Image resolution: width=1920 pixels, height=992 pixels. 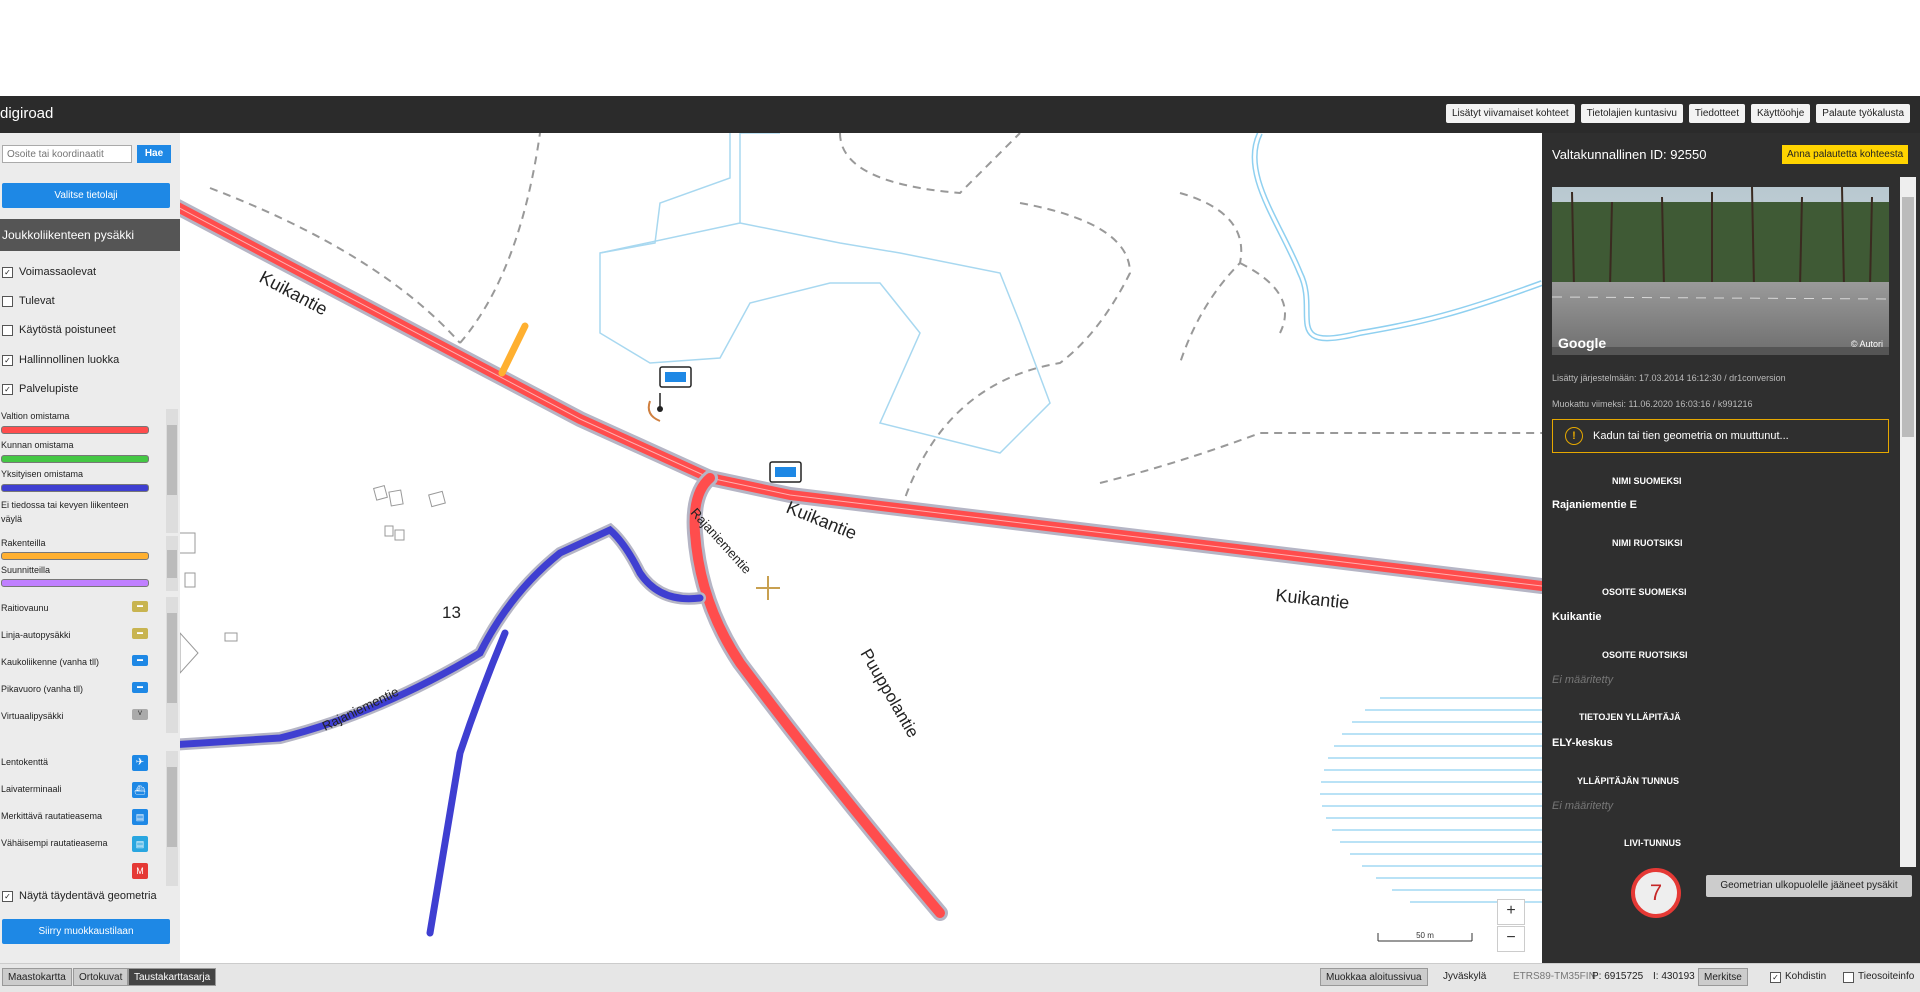 What do you see at coordinates (1645, 655) in the screenshot?
I see `field-label: OSOITE RUOTSIKSI` at bounding box center [1645, 655].